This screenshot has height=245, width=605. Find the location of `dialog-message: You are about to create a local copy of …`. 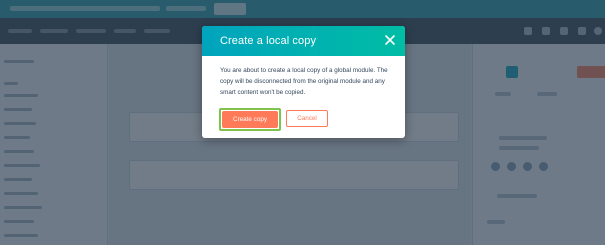

dialog-message: You are about to create a local copy of … is located at coordinates (304, 81).